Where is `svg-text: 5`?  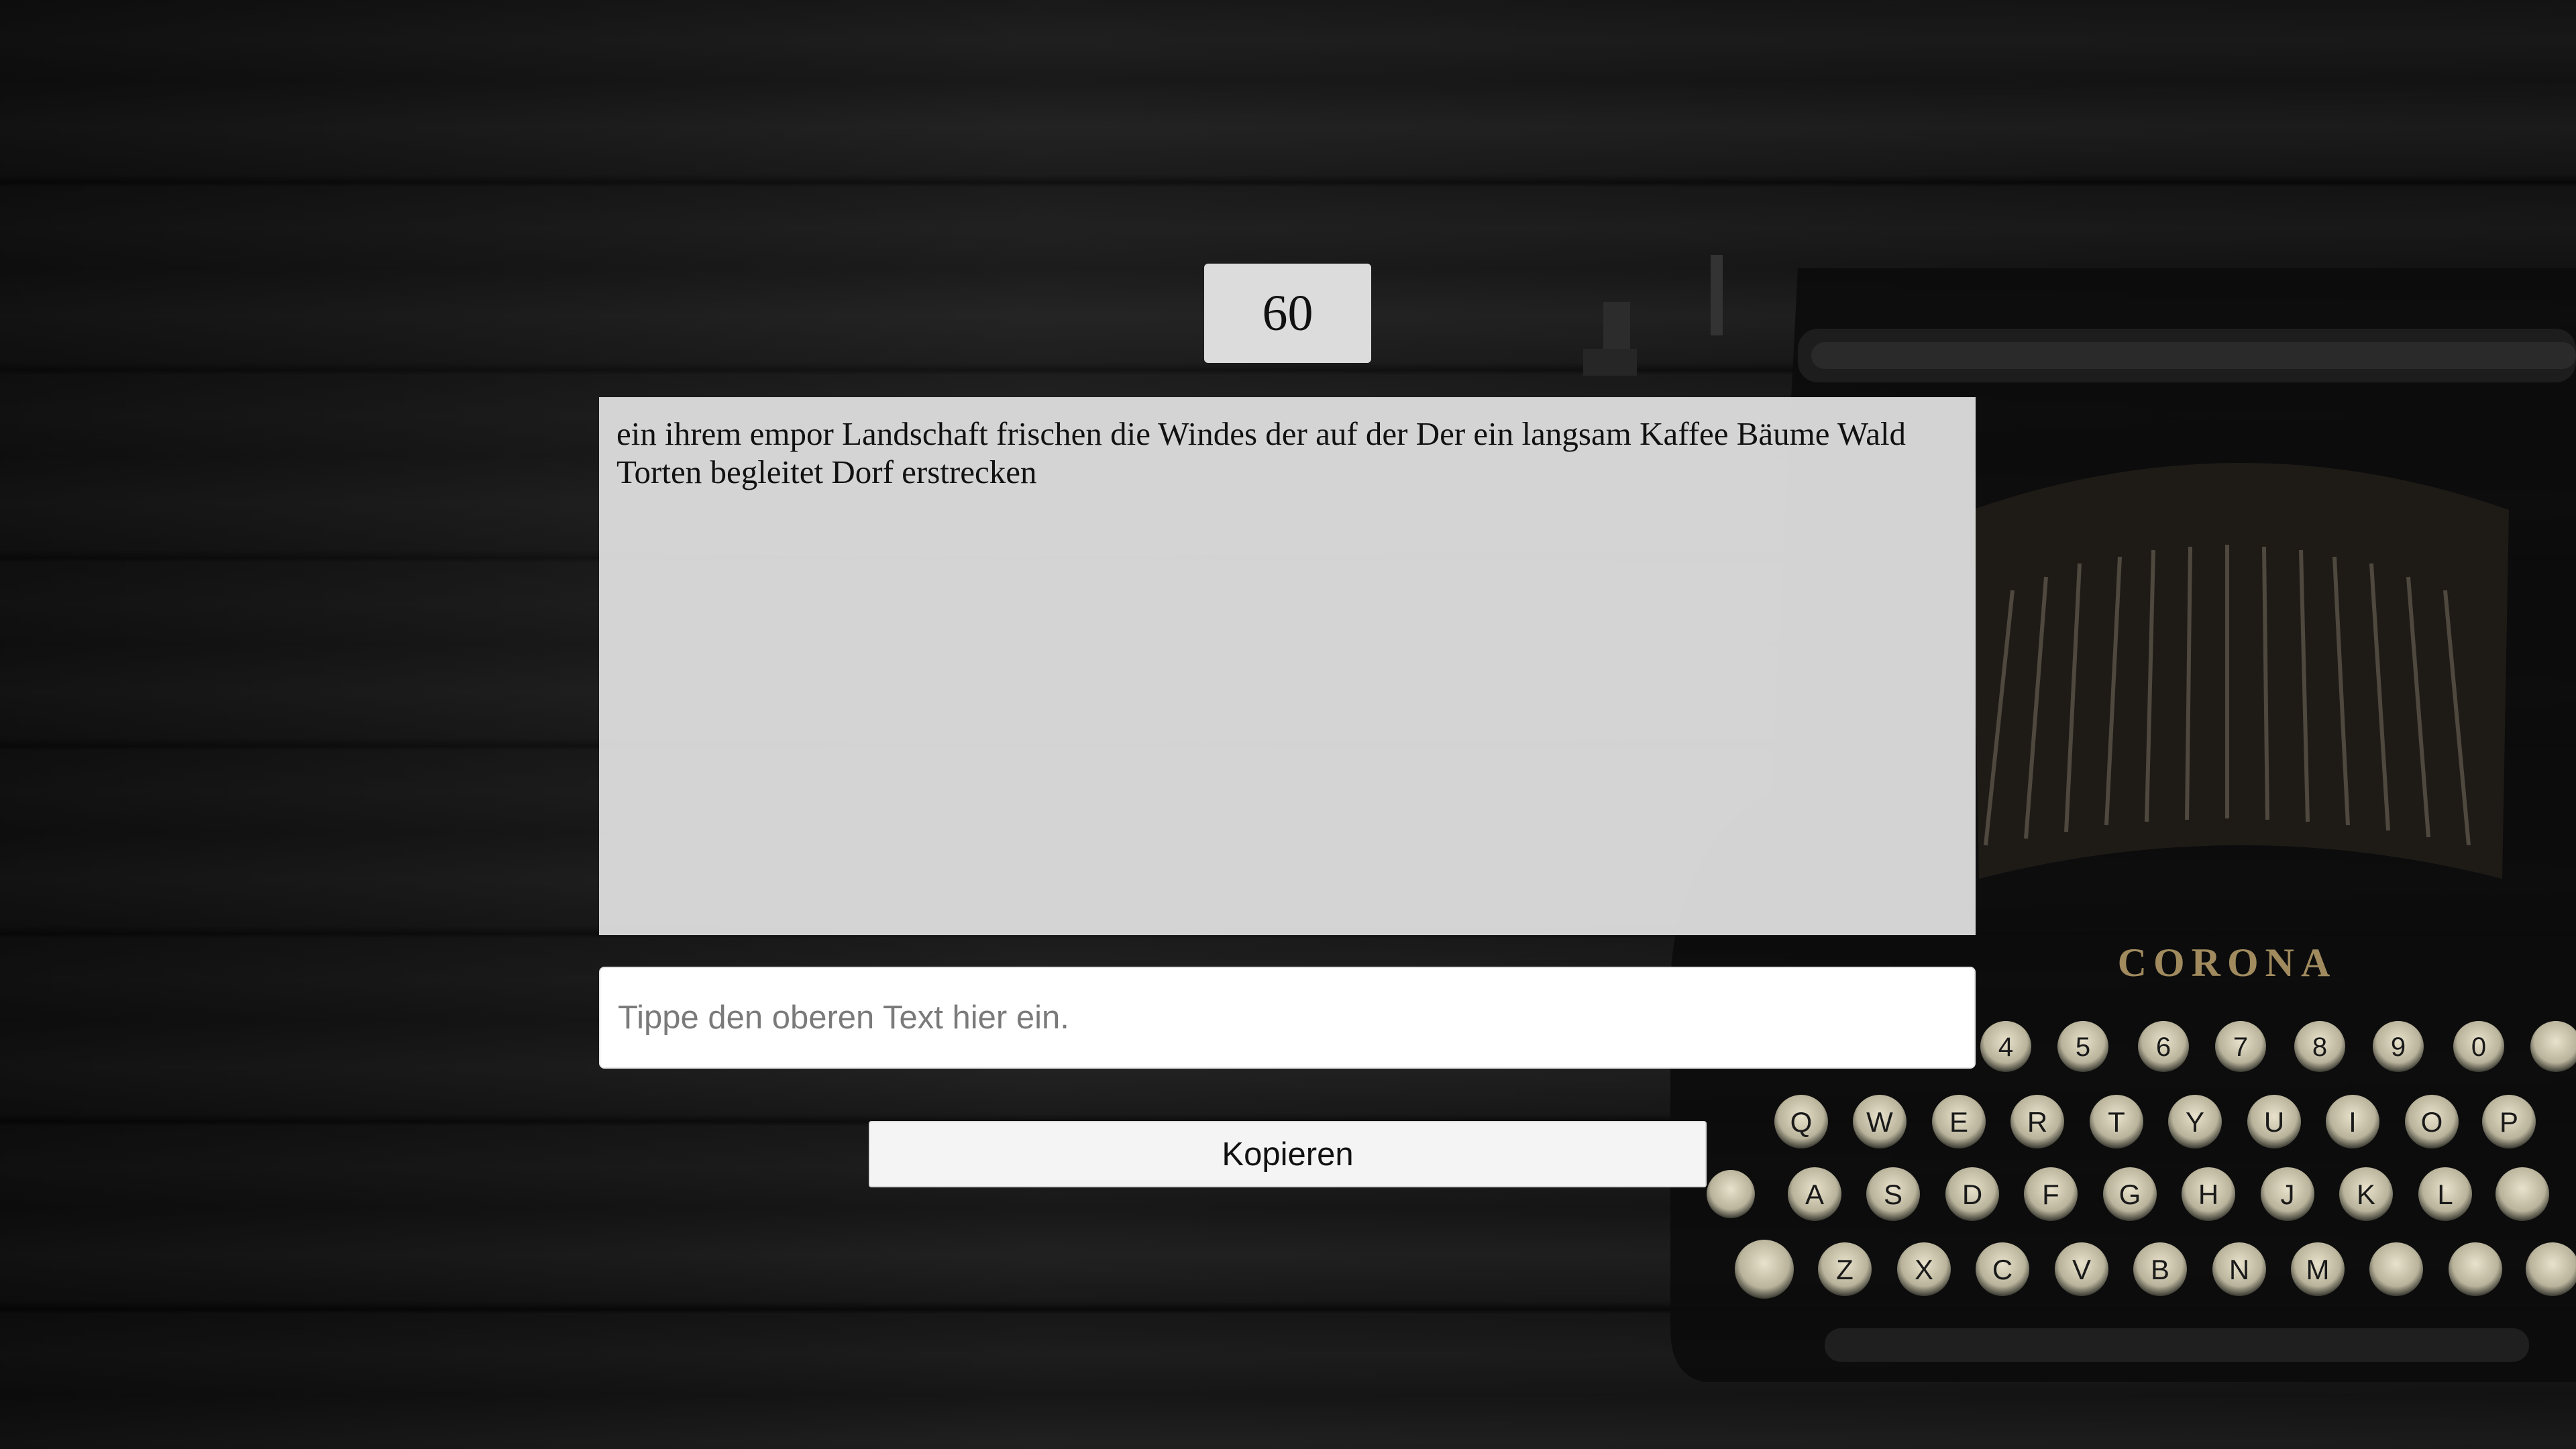
svg-text: 5 is located at coordinates (2083, 1047).